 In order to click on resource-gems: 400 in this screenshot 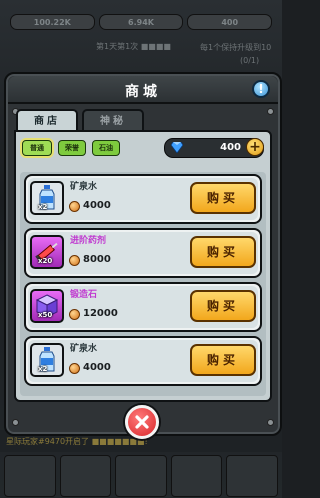, I will do `click(230, 22)`.